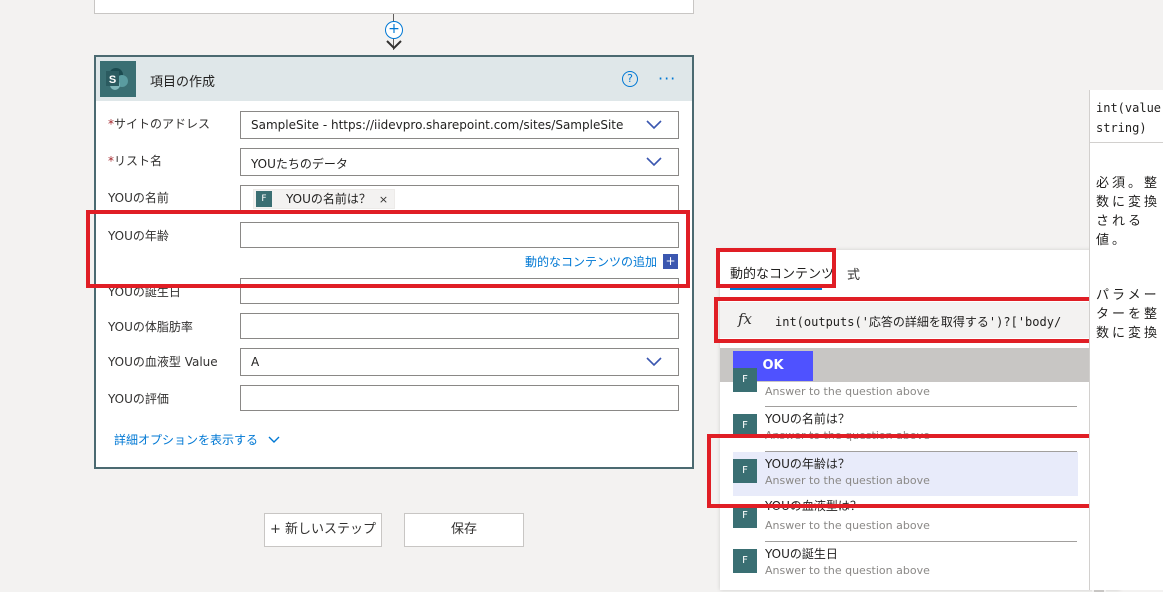 Image resolution: width=1163 pixels, height=592 pixels. I want to click on card-header: S 項目の作成 ? ···, so click(394, 79).